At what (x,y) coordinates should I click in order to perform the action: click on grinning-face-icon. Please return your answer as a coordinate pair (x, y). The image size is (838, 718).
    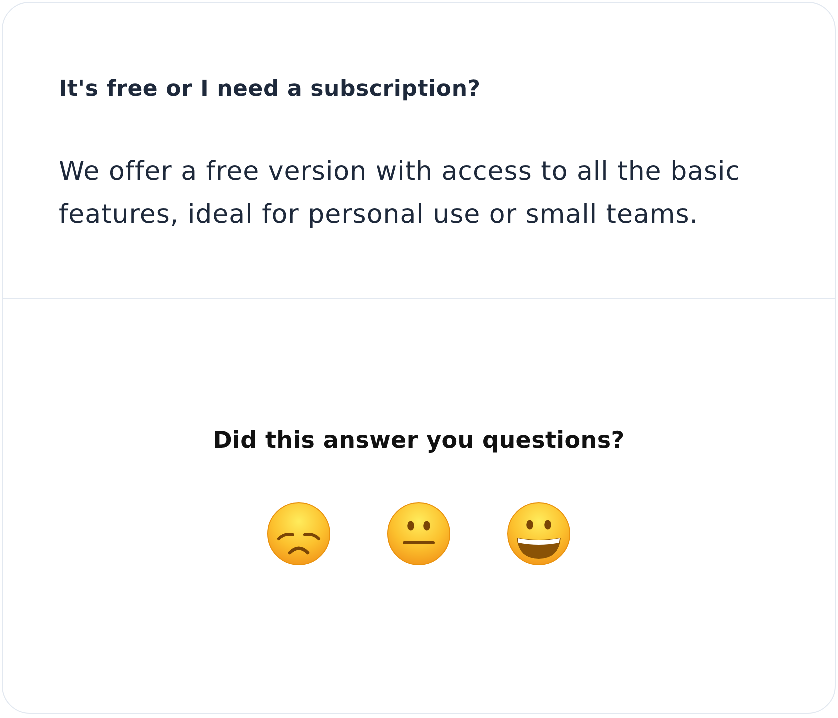
    Looking at the image, I should click on (539, 534).